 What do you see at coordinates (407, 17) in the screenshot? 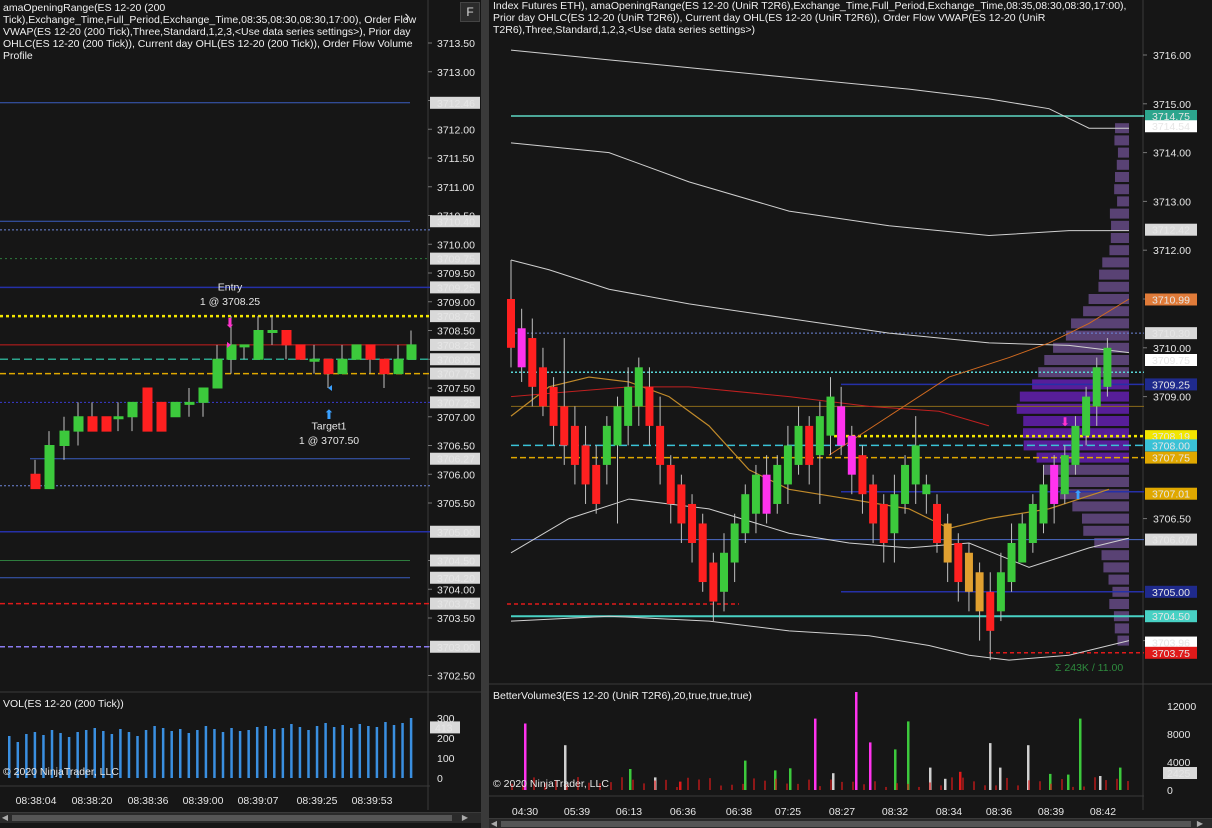
I see `chevron-right-icon: ›` at bounding box center [407, 17].